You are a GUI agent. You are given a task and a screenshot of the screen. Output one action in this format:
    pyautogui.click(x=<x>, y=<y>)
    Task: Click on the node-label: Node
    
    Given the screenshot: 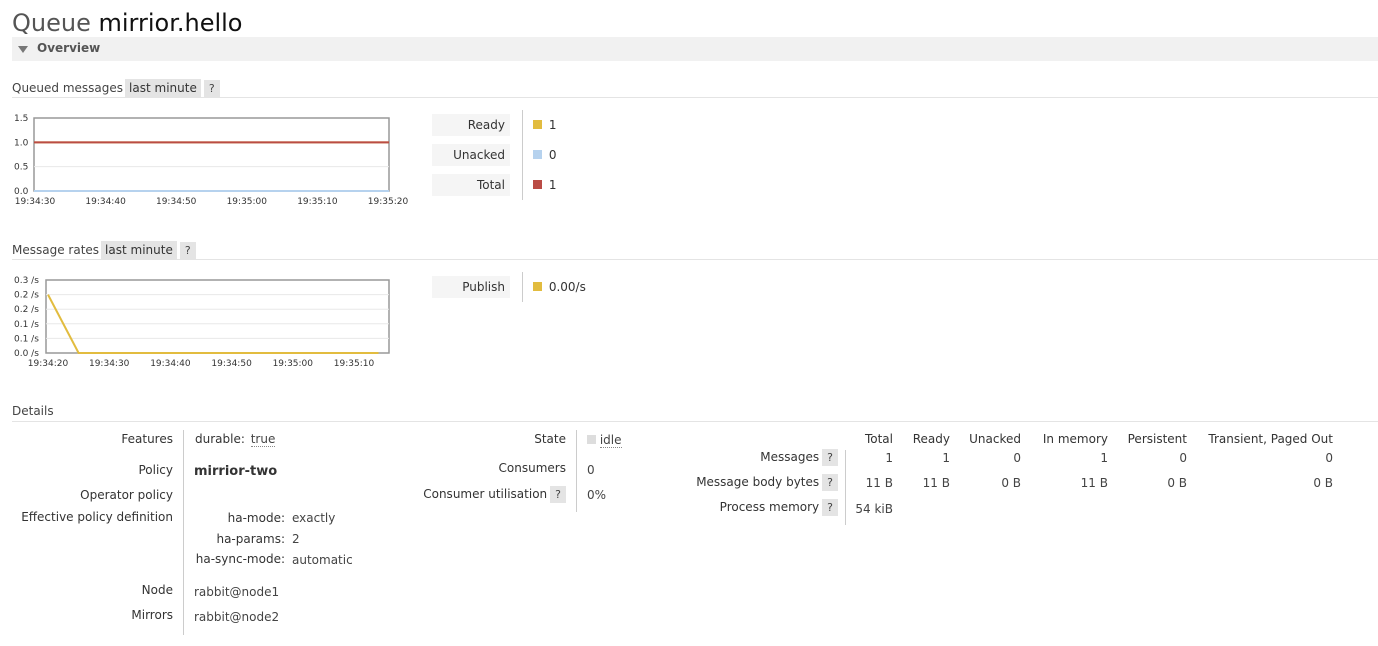 What is the action you would take?
    pyautogui.click(x=157, y=590)
    